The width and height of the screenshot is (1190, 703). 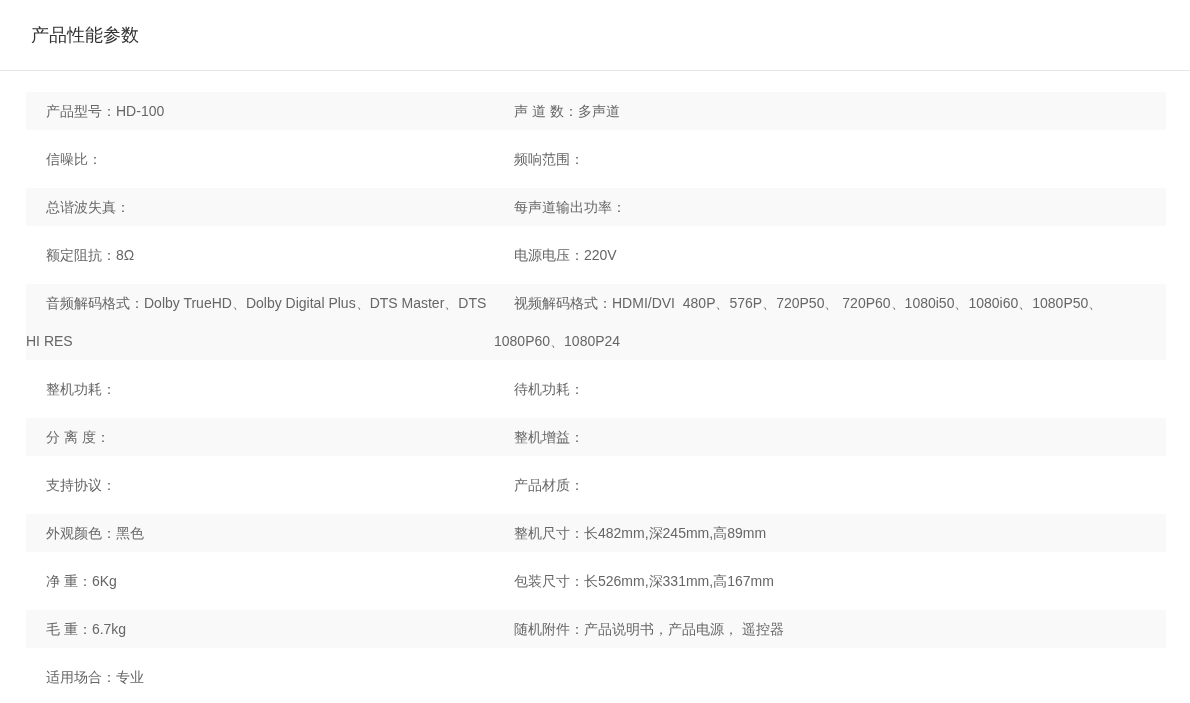 What do you see at coordinates (640, 533) in the screenshot?
I see `spec-text: 整机尺寸：长482mm,深245mm,高89mm` at bounding box center [640, 533].